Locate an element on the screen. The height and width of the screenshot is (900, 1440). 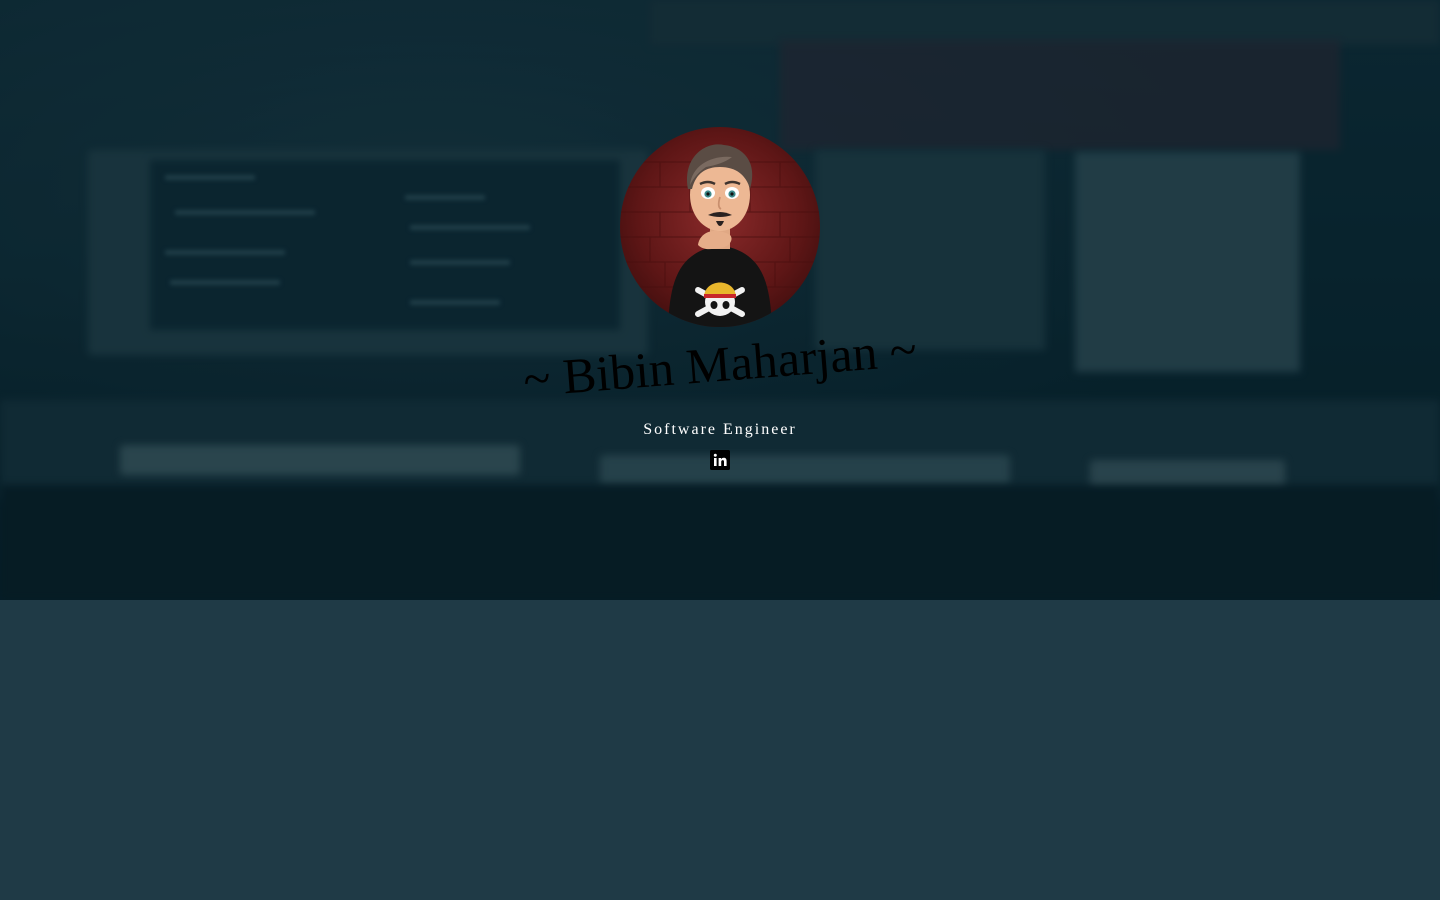
profile-name: ~ Bibin Maharjan ~ is located at coordinates (720, 364).